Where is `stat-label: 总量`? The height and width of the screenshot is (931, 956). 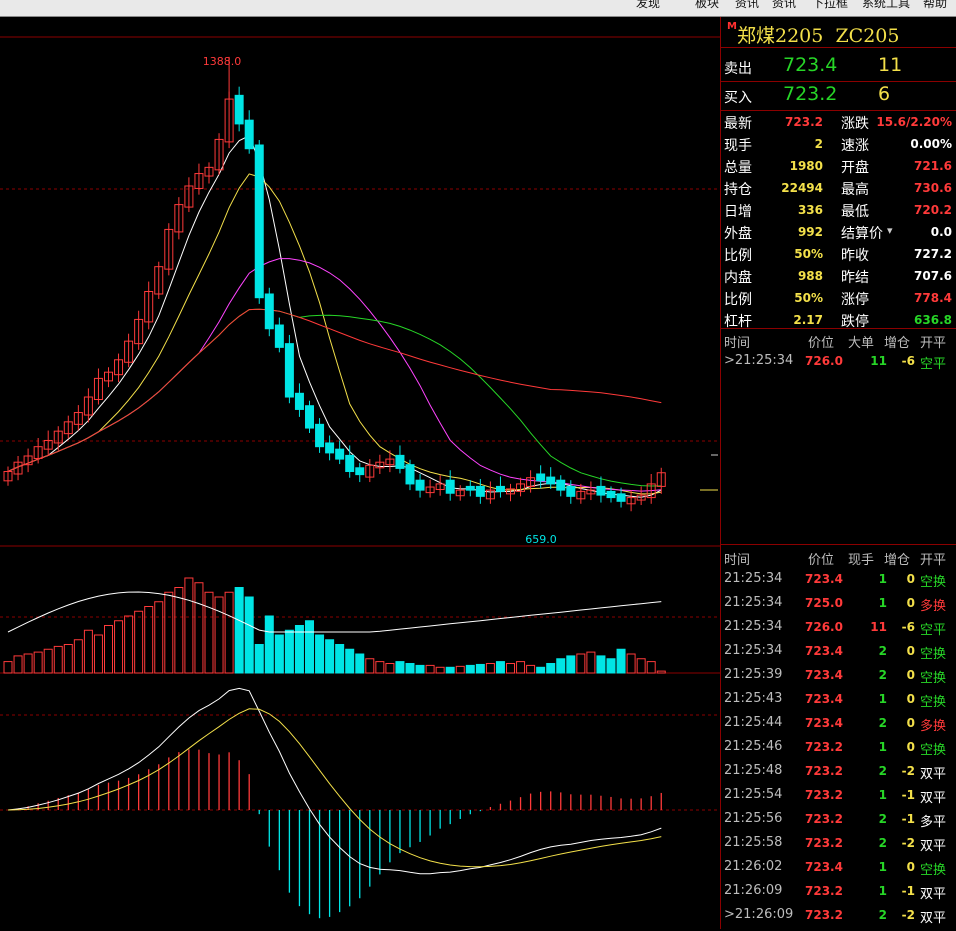 stat-label: 总量 is located at coordinates (738, 168).